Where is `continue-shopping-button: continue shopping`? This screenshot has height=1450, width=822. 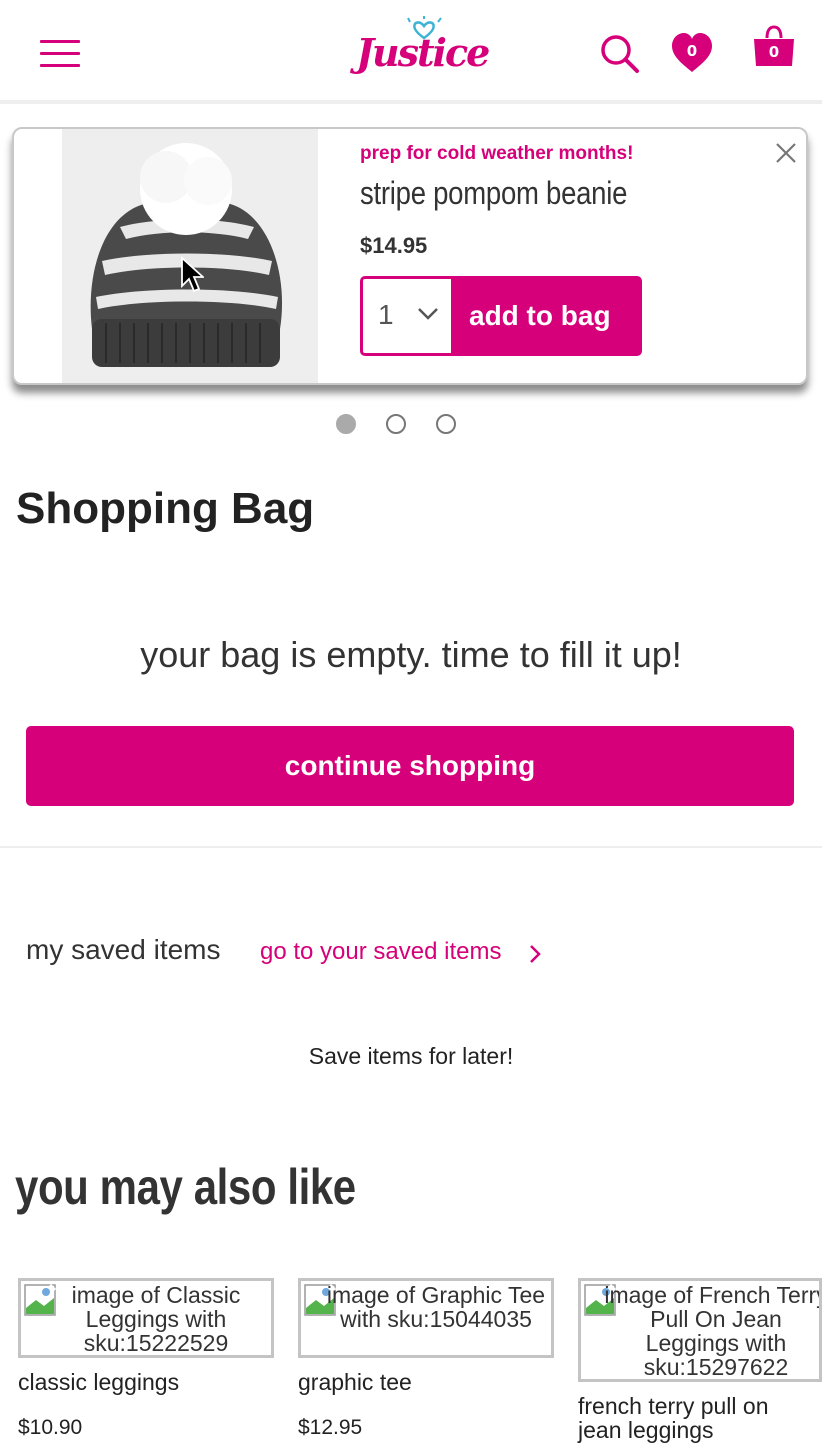 continue-shopping-button: continue shopping is located at coordinates (410, 766).